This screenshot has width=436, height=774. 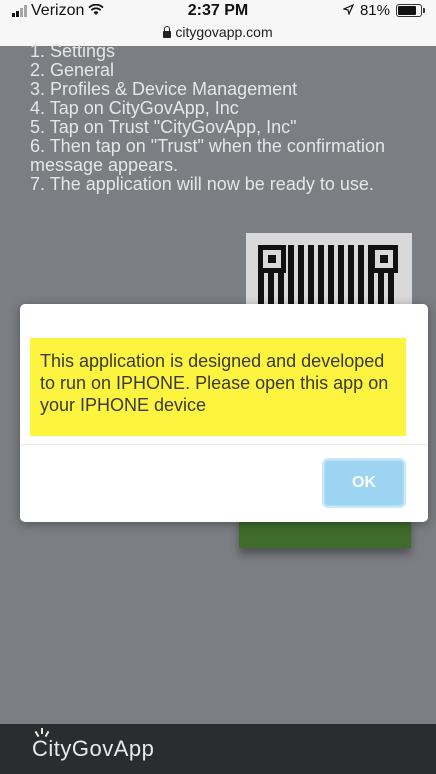 I want to click on location-arrow-icon, so click(x=348, y=10).